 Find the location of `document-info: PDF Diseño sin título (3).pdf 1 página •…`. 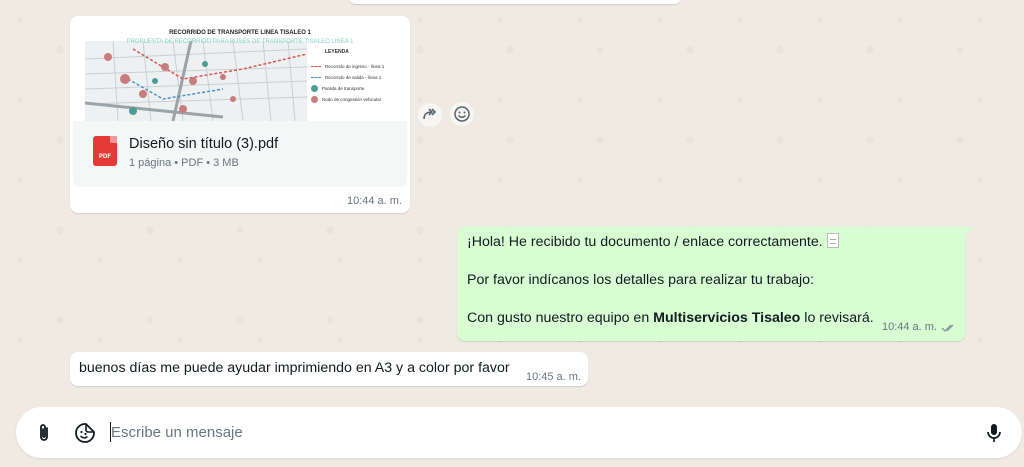

document-info: PDF Diseño sin título (3).pdf 1 página •… is located at coordinates (240, 154).